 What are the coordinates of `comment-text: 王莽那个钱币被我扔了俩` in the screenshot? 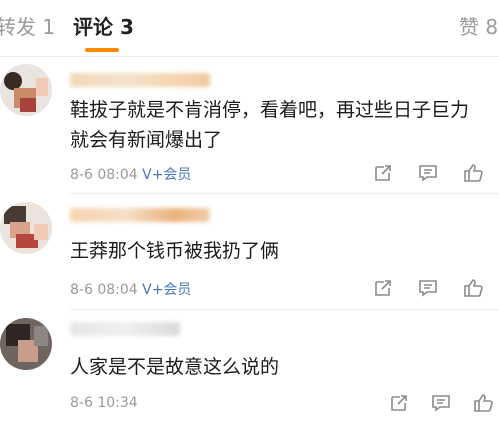 It's located at (175, 251).